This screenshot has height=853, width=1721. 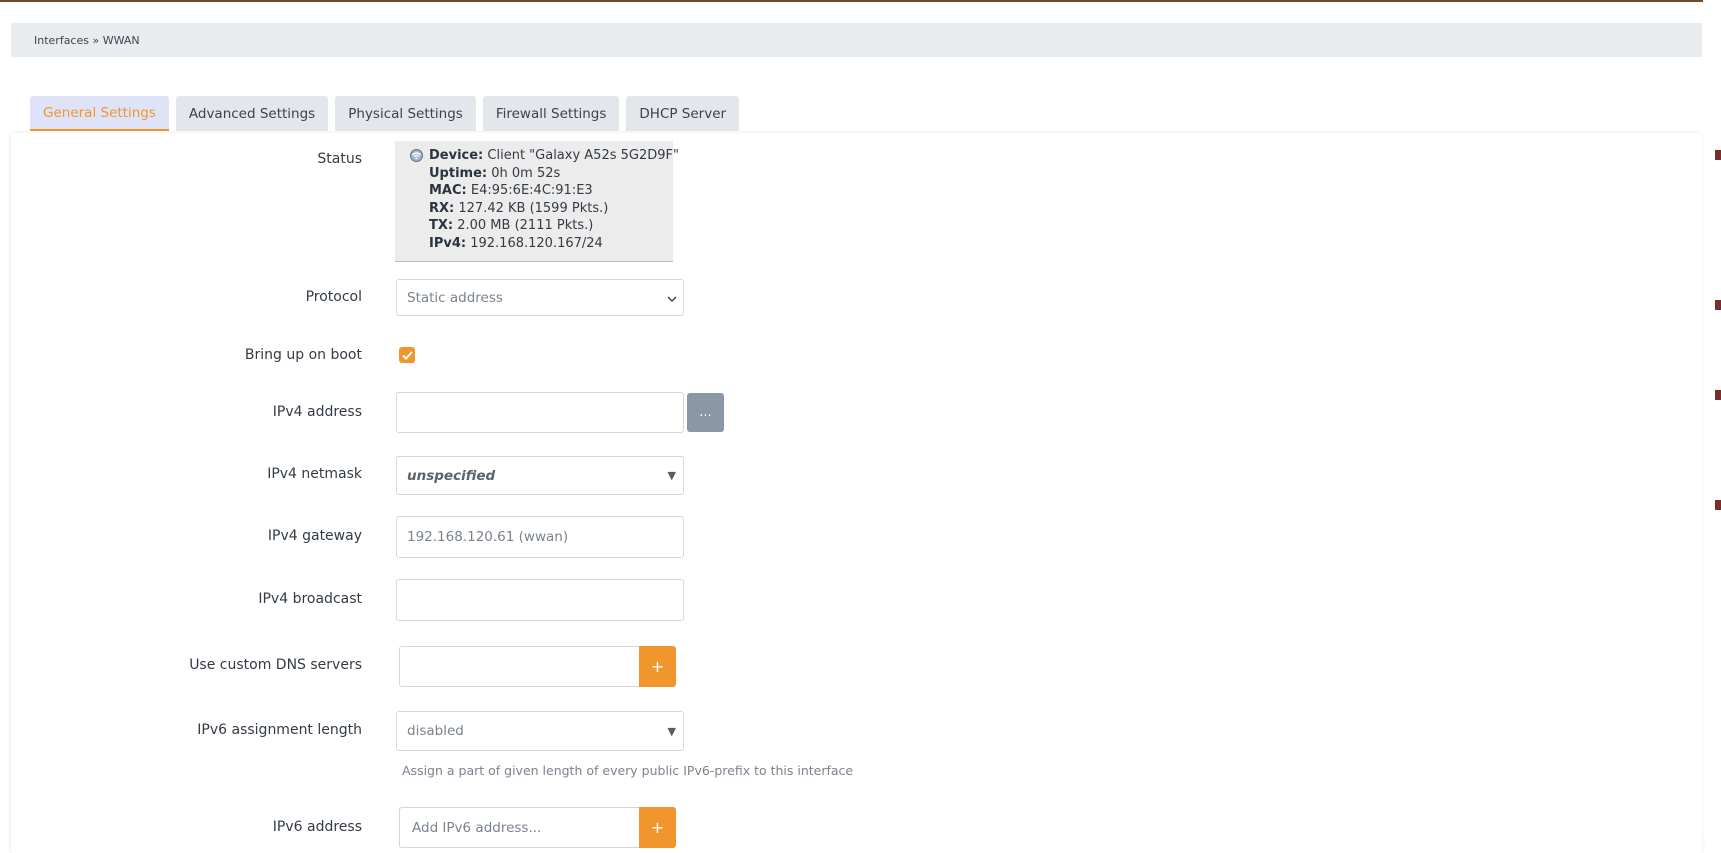 I want to click on boot-checkbox, so click(x=407, y=355).